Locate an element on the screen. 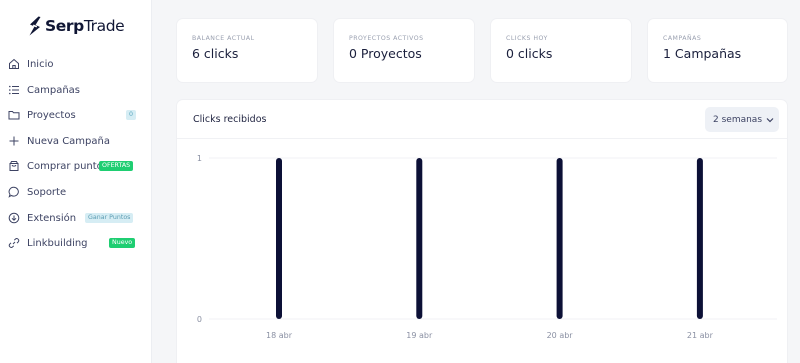  stat-card-proyectos: PROYECTOS ACTIVOS 0 Proyectos is located at coordinates (404, 50).